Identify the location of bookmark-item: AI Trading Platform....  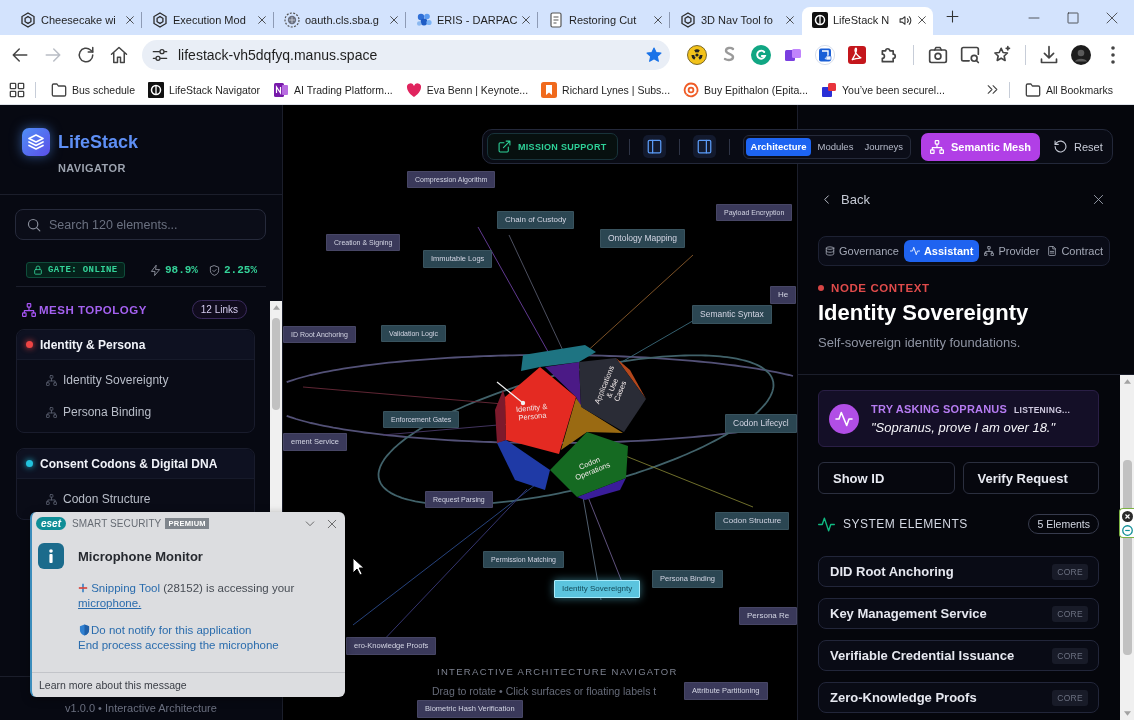
(333, 89).